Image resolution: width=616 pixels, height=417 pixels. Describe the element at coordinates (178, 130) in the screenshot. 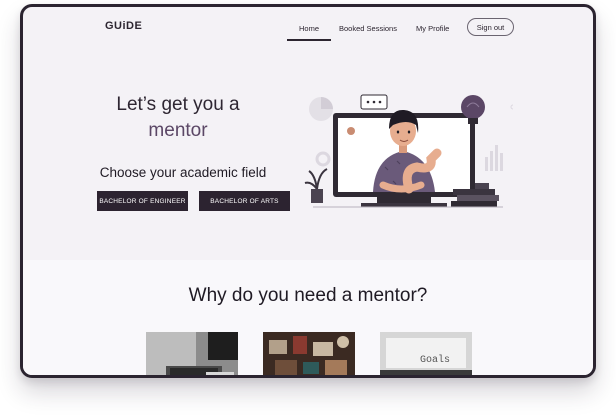

I see `hero-title-accent: mentor` at that location.